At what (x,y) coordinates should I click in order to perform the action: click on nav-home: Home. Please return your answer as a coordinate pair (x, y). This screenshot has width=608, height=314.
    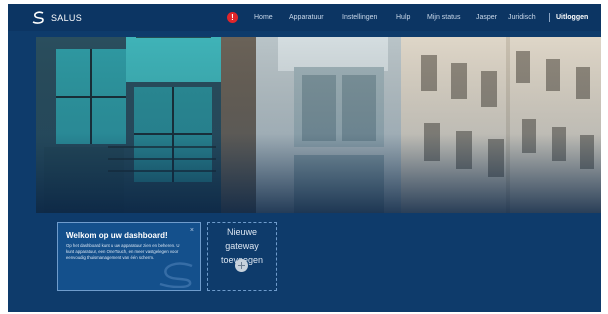
    Looking at the image, I should click on (263, 17).